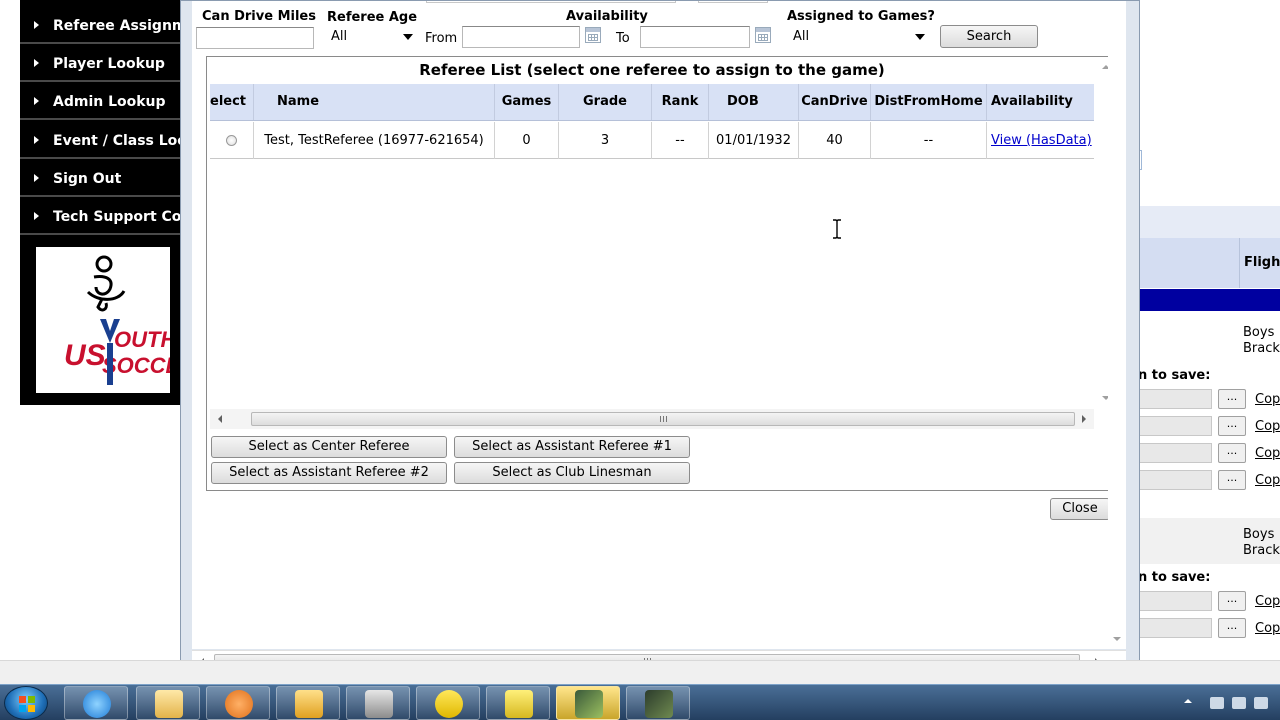  I want to click on availability-cell: View (HasData), so click(1040, 140).